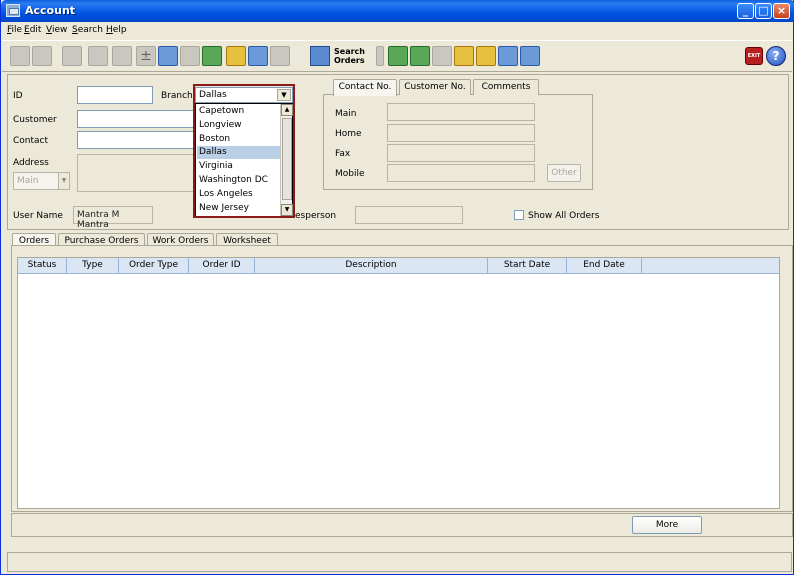  What do you see at coordinates (42, 265) in the screenshot?
I see `column-status: Status` at bounding box center [42, 265].